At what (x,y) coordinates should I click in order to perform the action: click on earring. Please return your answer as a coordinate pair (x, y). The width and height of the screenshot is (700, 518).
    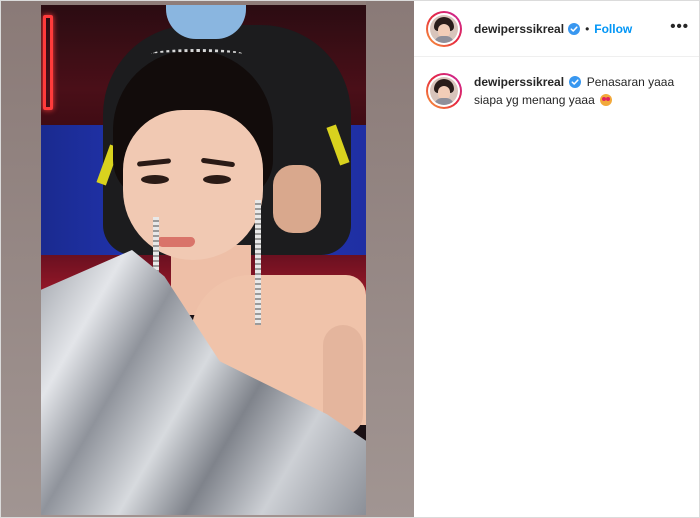
    Looking at the image, I should click on (258, 262).